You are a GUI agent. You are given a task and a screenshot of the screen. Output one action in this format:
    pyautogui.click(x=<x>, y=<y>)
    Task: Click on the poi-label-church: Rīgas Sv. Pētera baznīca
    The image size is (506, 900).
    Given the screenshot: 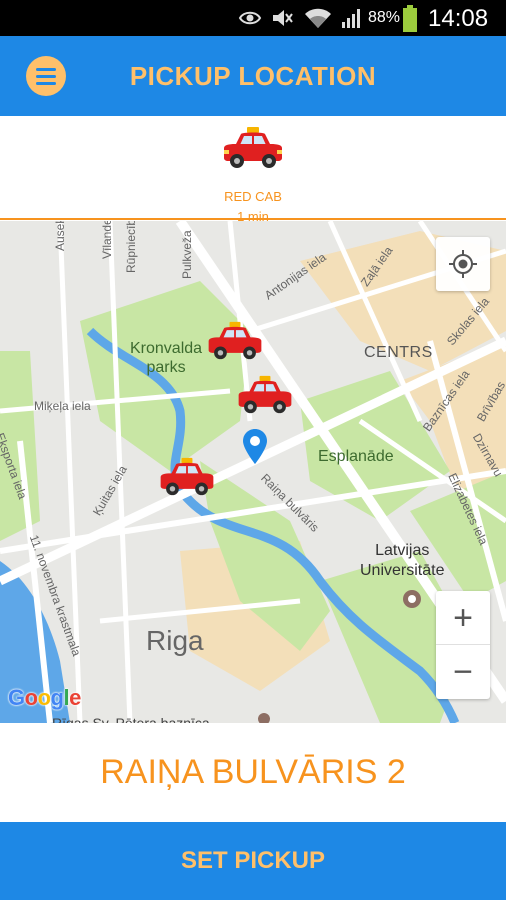 What is the action you would take?
    pyautogui.click(x=131, y=719)
    